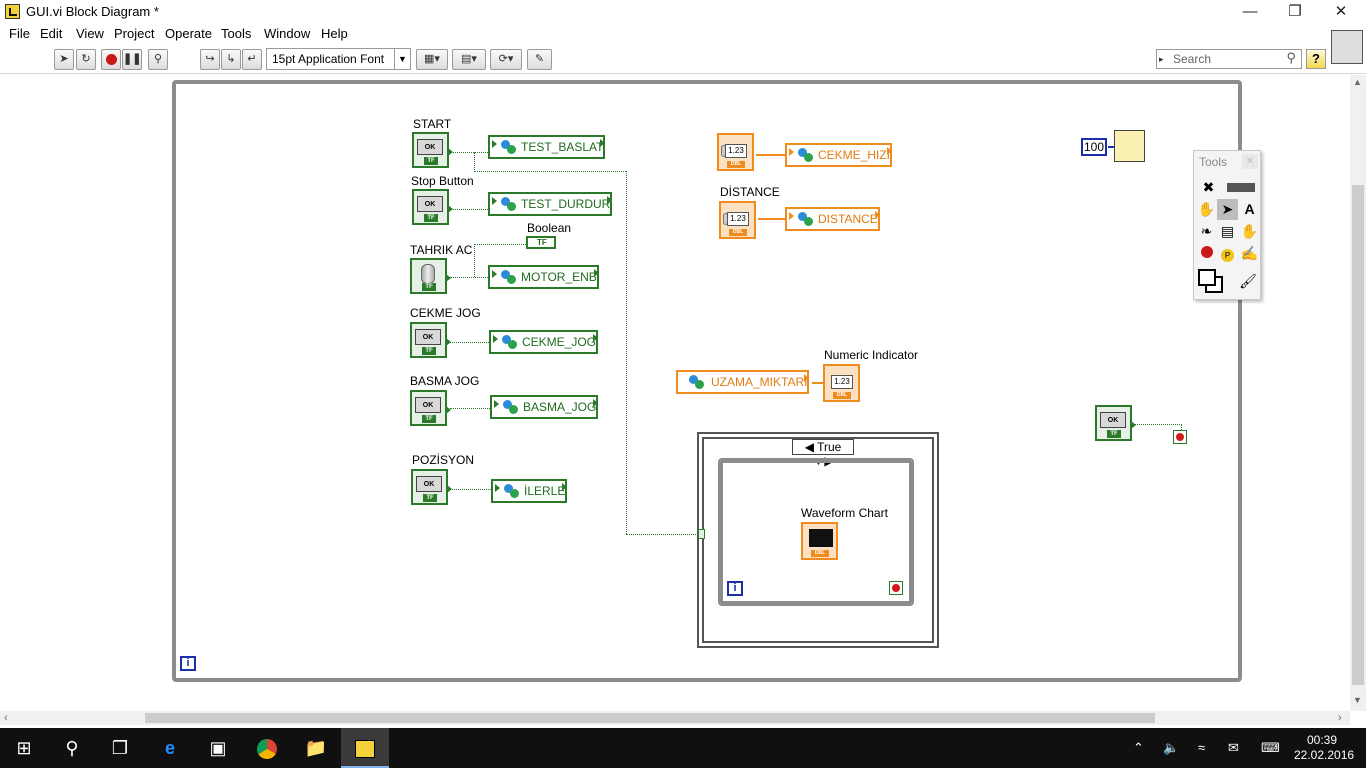 The image size is (1366, 768). Describe the element at coordinates (134, 33) in the screenshot. I see `menu-project: Project` at that location.